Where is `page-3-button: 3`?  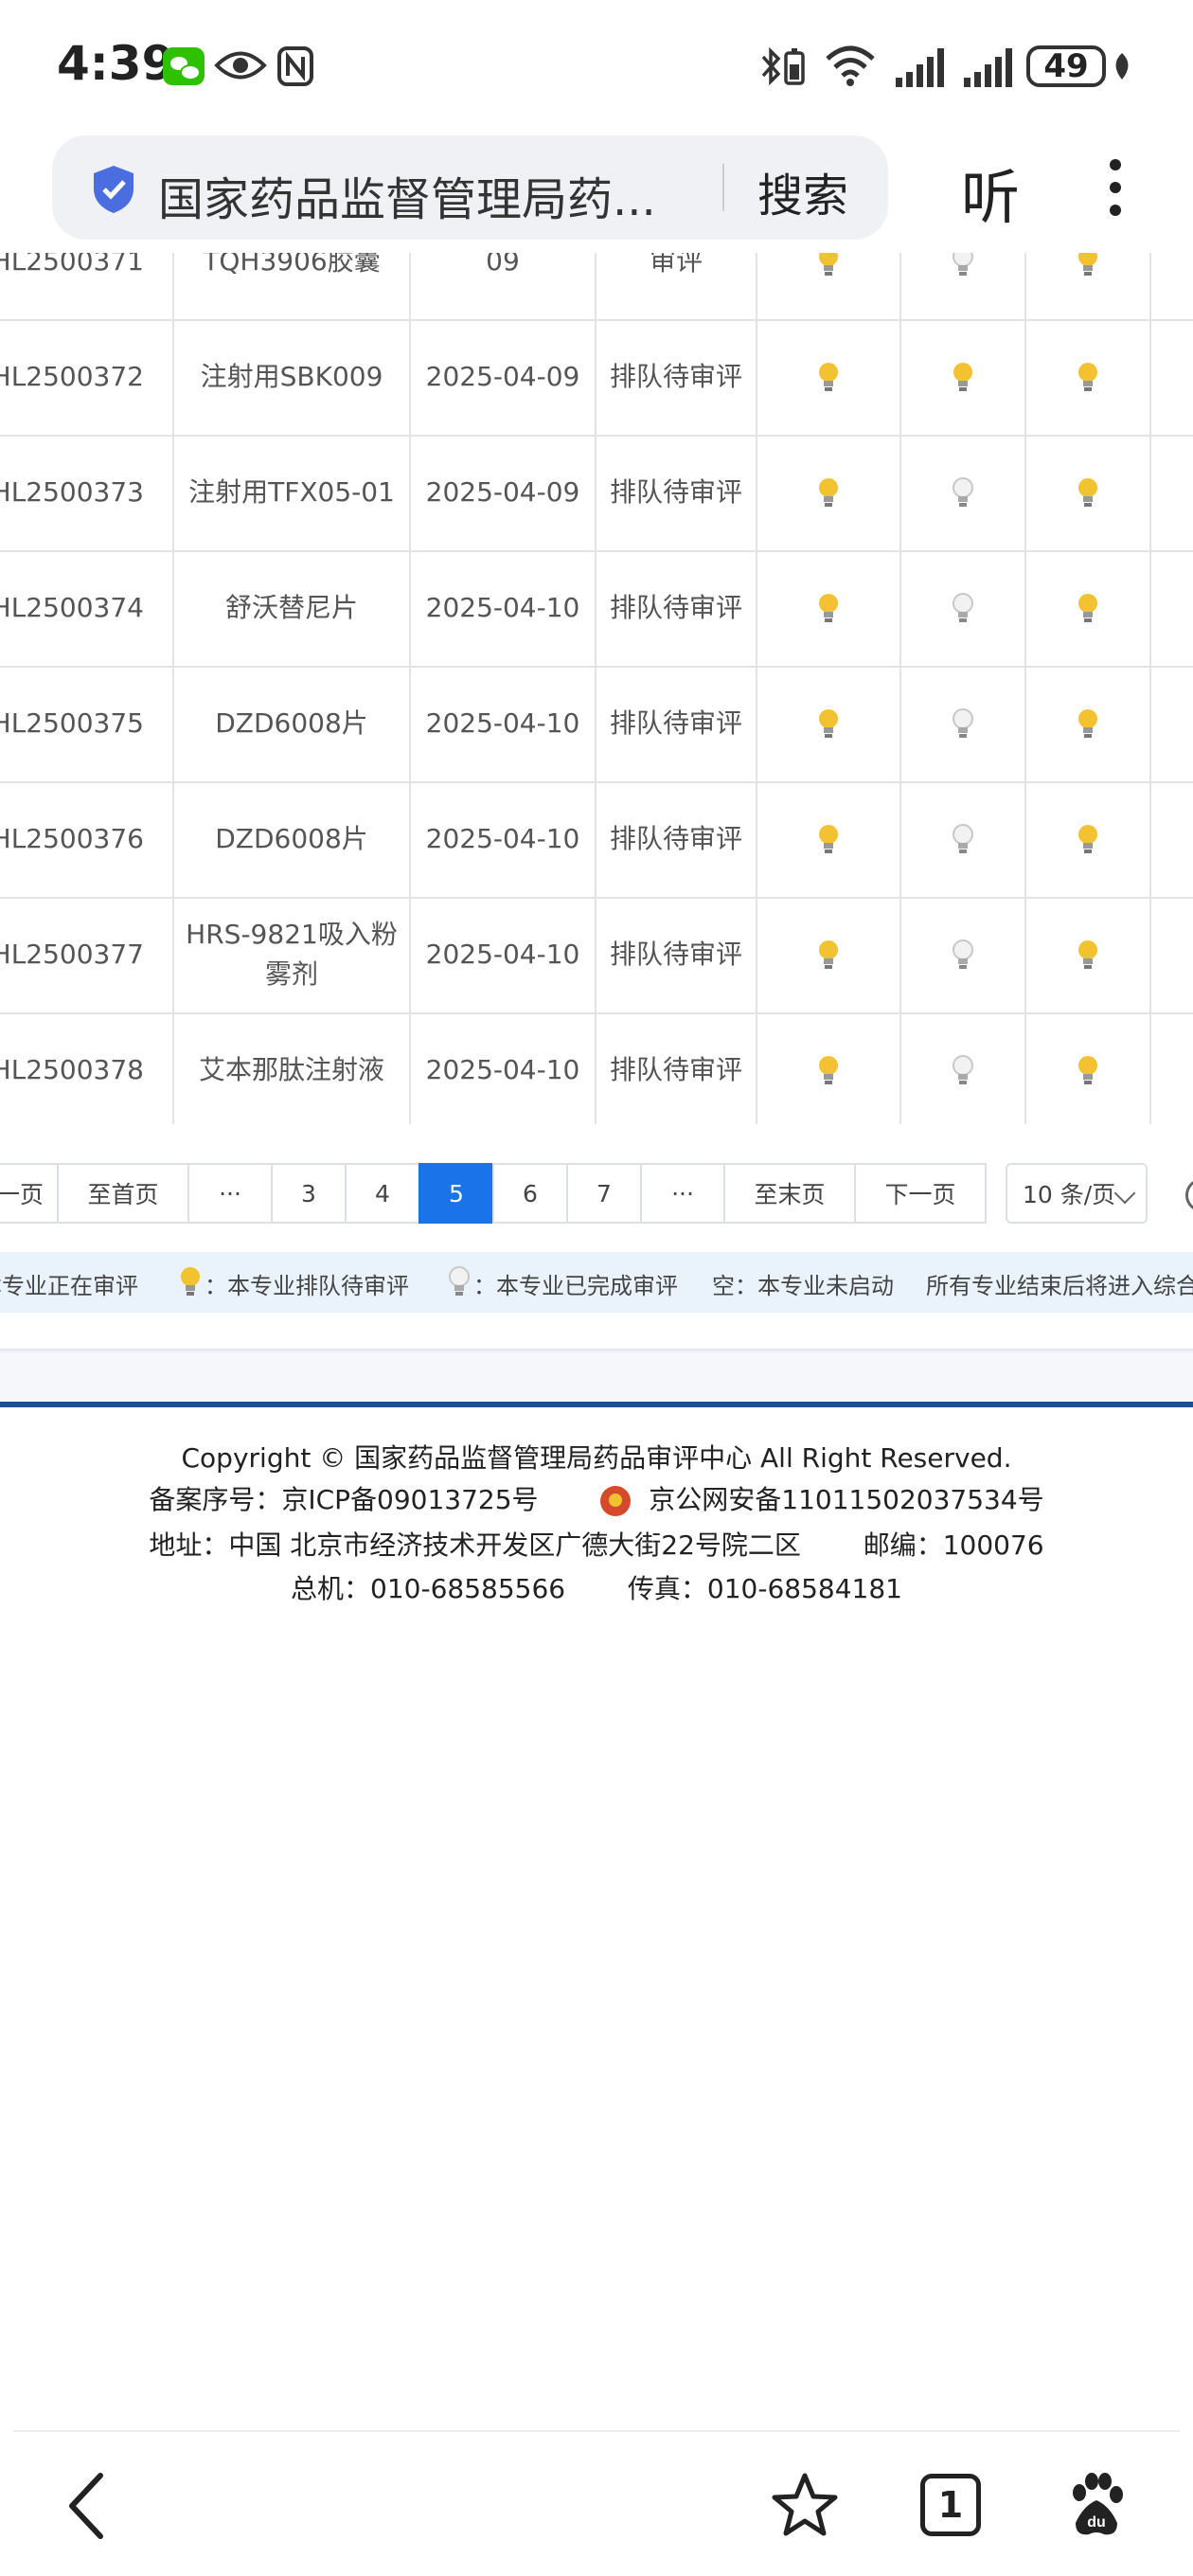
page-3-button: 3 is located at coordinates (309, 1193).